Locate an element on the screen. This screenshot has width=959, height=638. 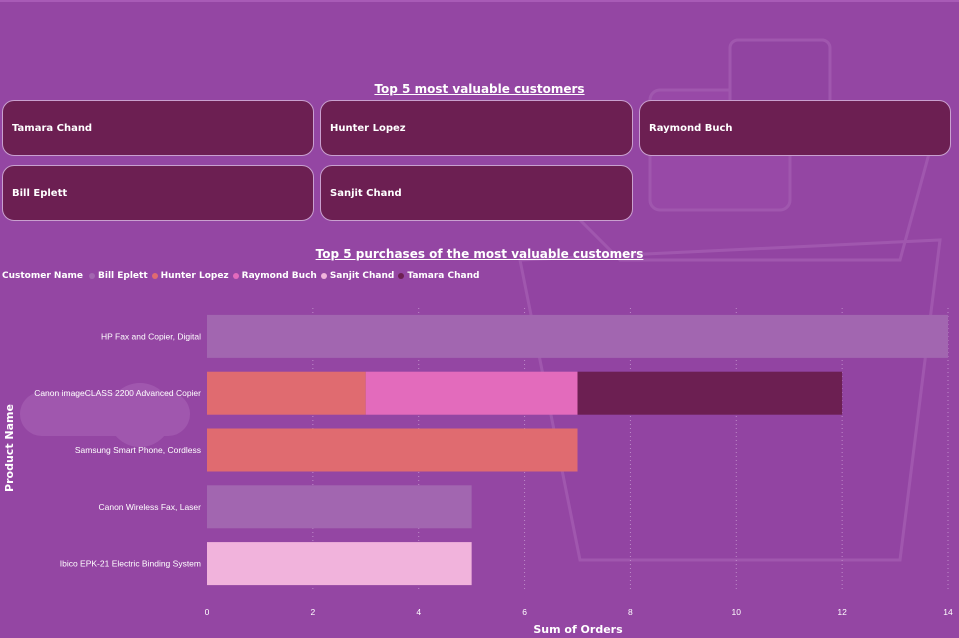
x-tick-label: 8 is located at coordinates (630, 612).